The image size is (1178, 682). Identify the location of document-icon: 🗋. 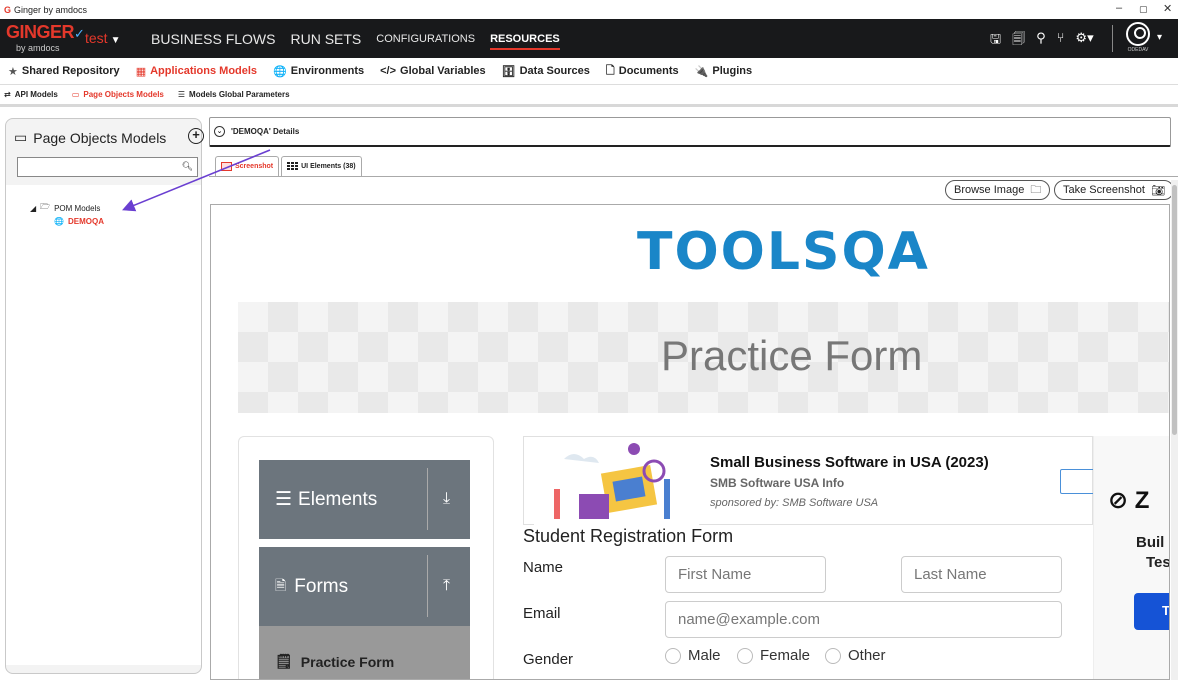
(610, 70).